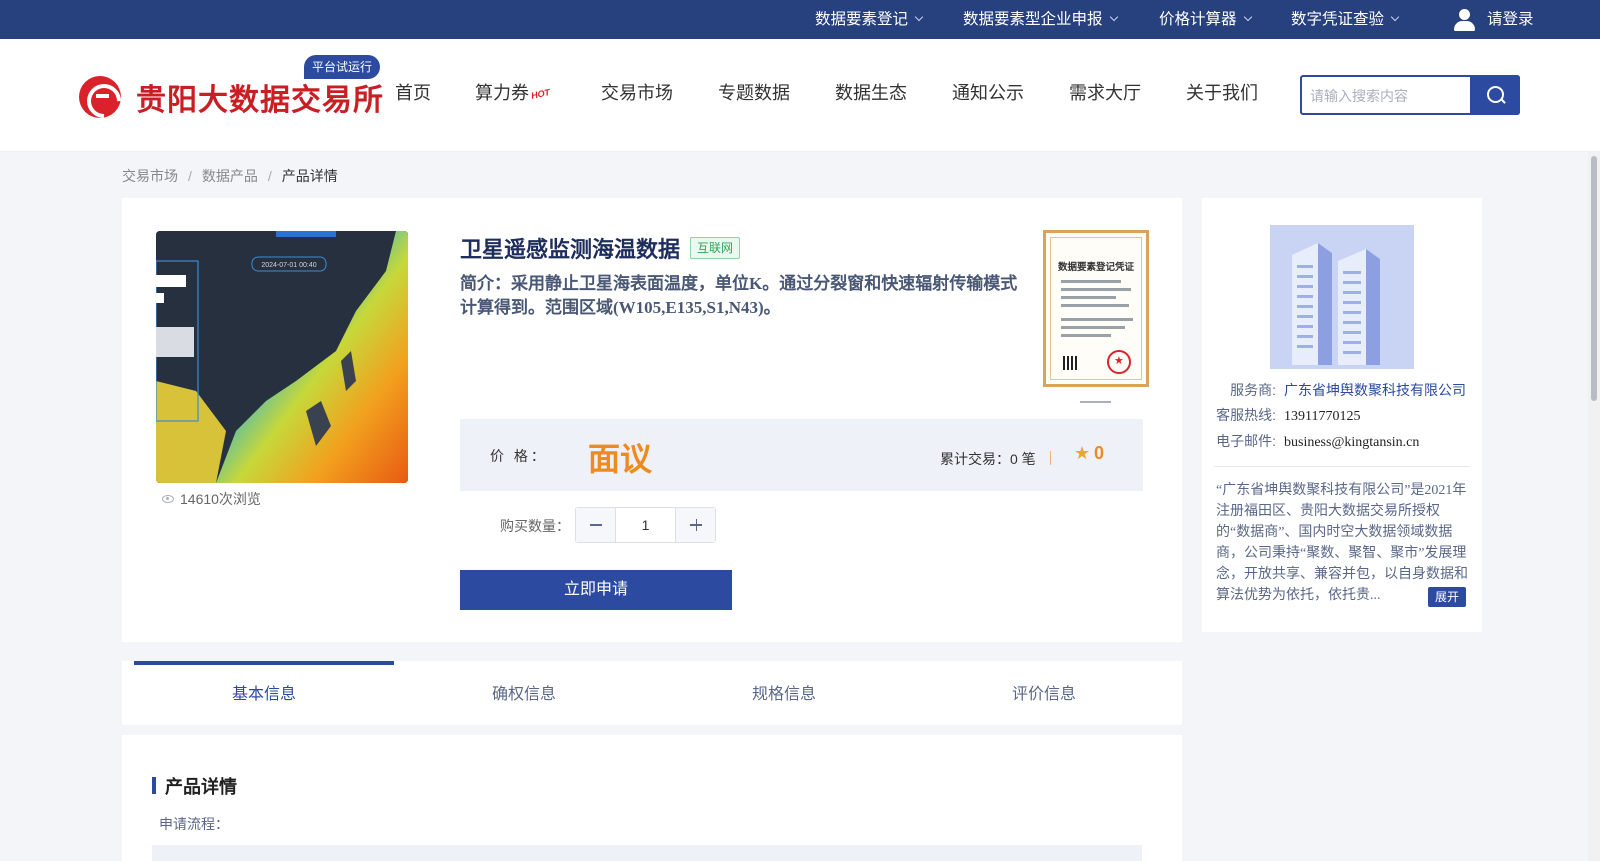 The height and width of the screenshot is (861, 1600). What do you see at coordinates (975, 459) in the screenshot?
I see `trade-count-label: 累计交易：` at bounding box center [975, 459].